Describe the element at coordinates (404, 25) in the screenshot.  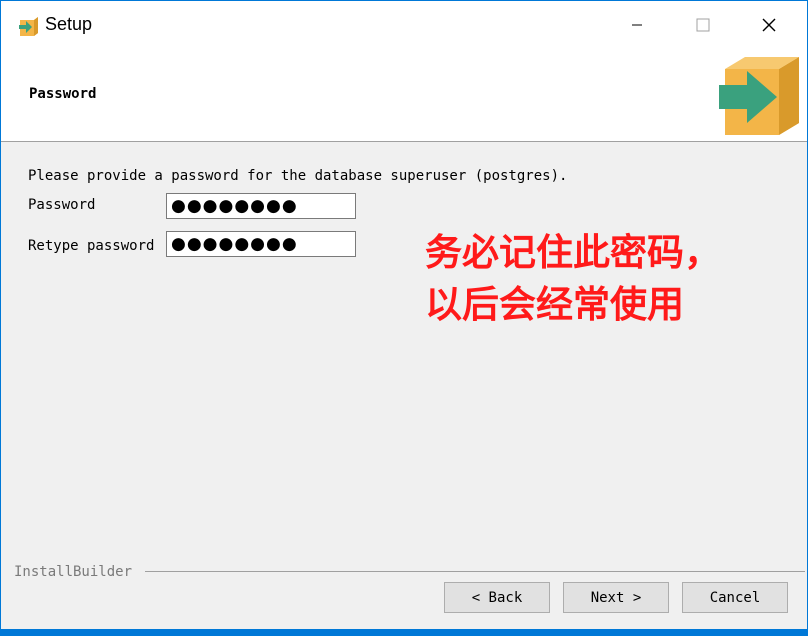
I see `title-bar: Setup` at that location.